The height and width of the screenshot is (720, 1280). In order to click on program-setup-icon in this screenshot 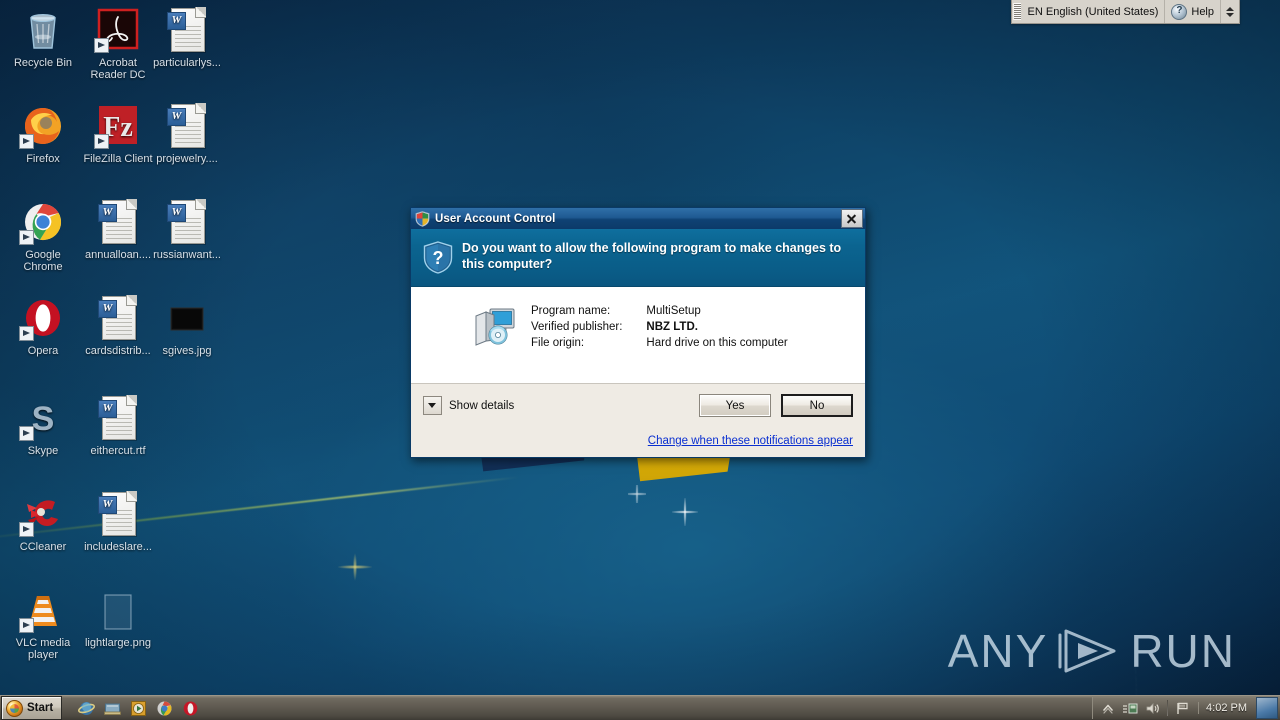, I will do `click(495, 327)`.